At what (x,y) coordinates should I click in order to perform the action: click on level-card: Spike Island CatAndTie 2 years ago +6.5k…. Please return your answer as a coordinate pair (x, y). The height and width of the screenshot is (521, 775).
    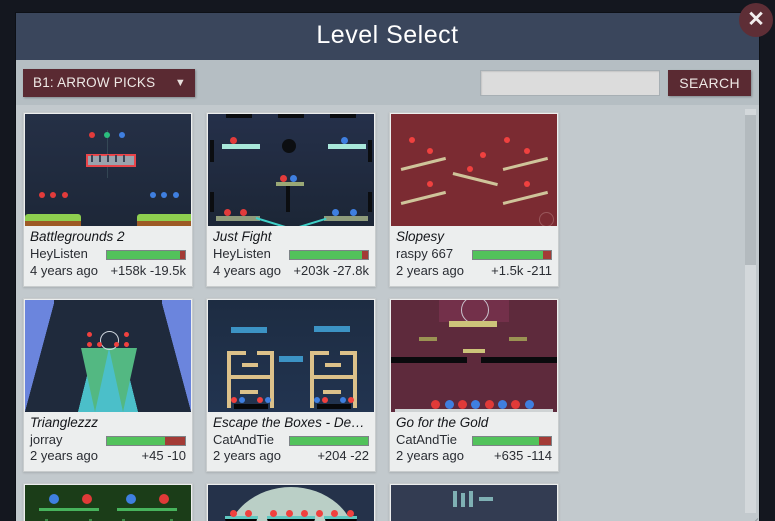
    Looking at the image, I should click on (291, 502).